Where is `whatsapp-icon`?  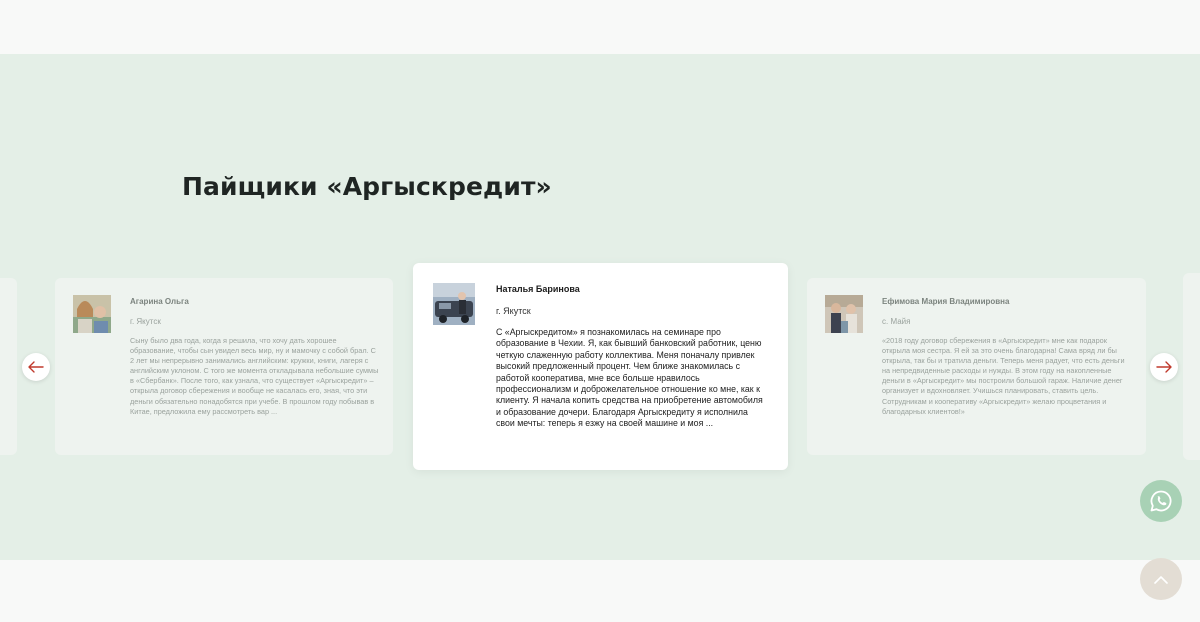 whatsapp-icon is located at coordinates (1161, 501).